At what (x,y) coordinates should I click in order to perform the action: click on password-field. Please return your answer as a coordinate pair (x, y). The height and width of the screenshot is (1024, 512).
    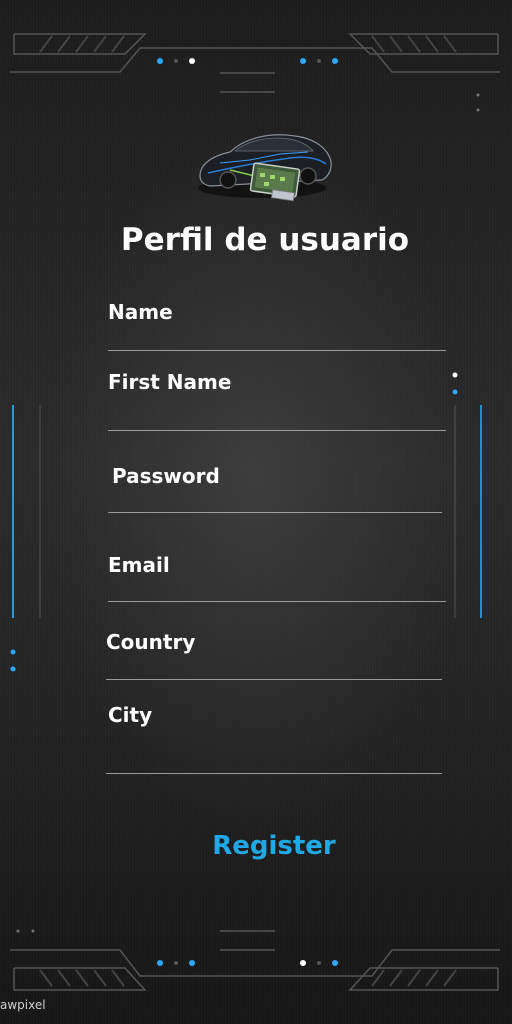
    Looking at the image, I should click on (275, 496).